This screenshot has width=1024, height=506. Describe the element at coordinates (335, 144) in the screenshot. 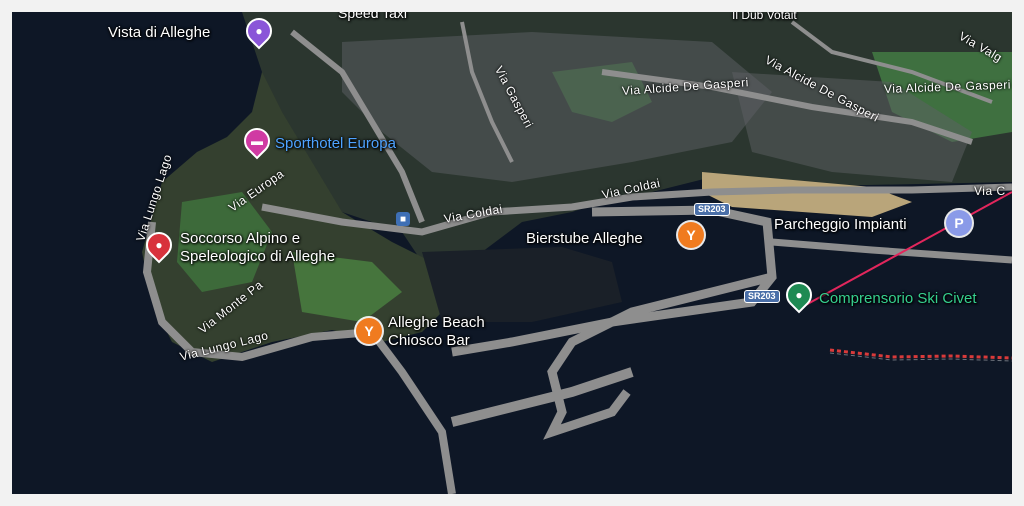

I see `place-label-sporthotel-europa: Sporthotel Europa` at that location.